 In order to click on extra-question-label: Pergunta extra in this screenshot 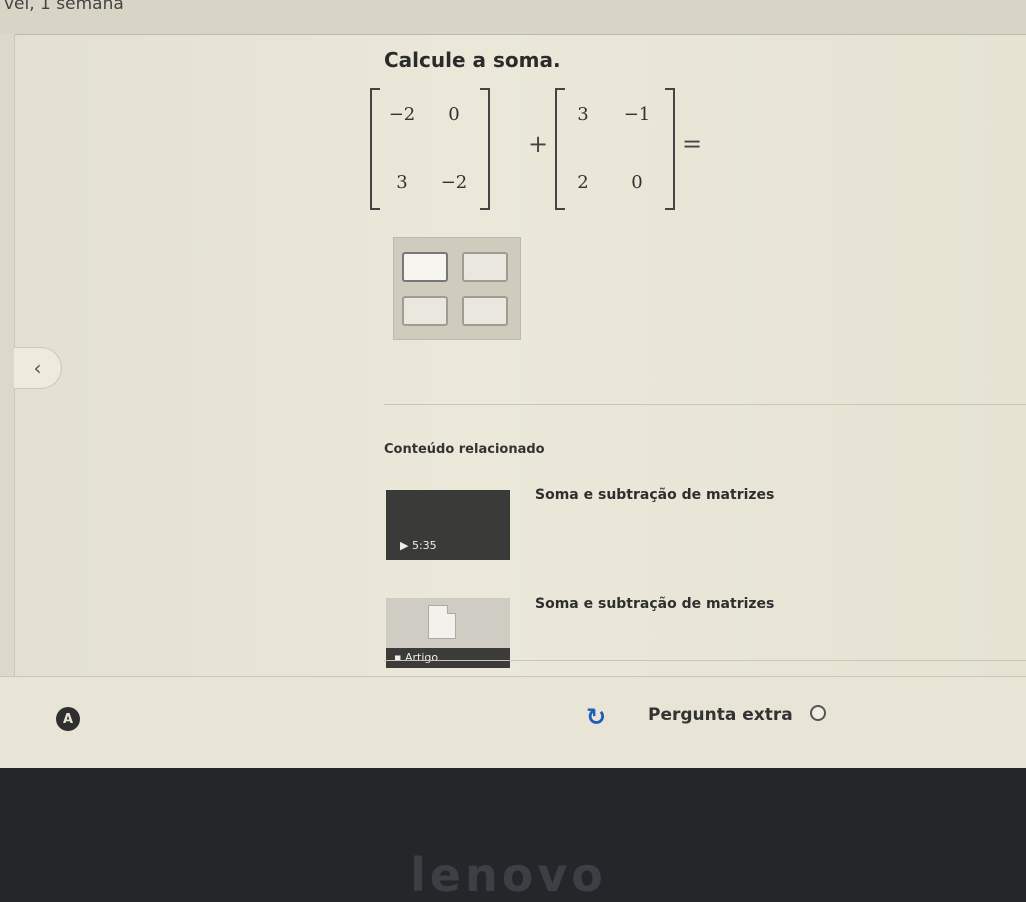, I will do `click(720, 715)`.